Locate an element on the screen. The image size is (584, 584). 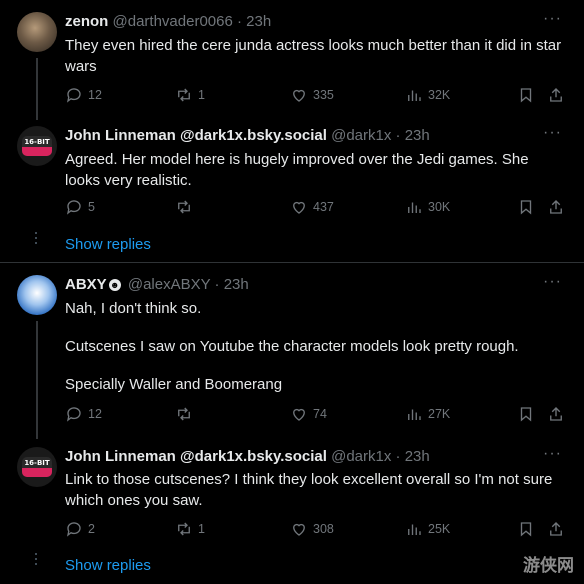
tweet-paragraph: Specially Waller and Boomerang is located at coordinates (174, 384).